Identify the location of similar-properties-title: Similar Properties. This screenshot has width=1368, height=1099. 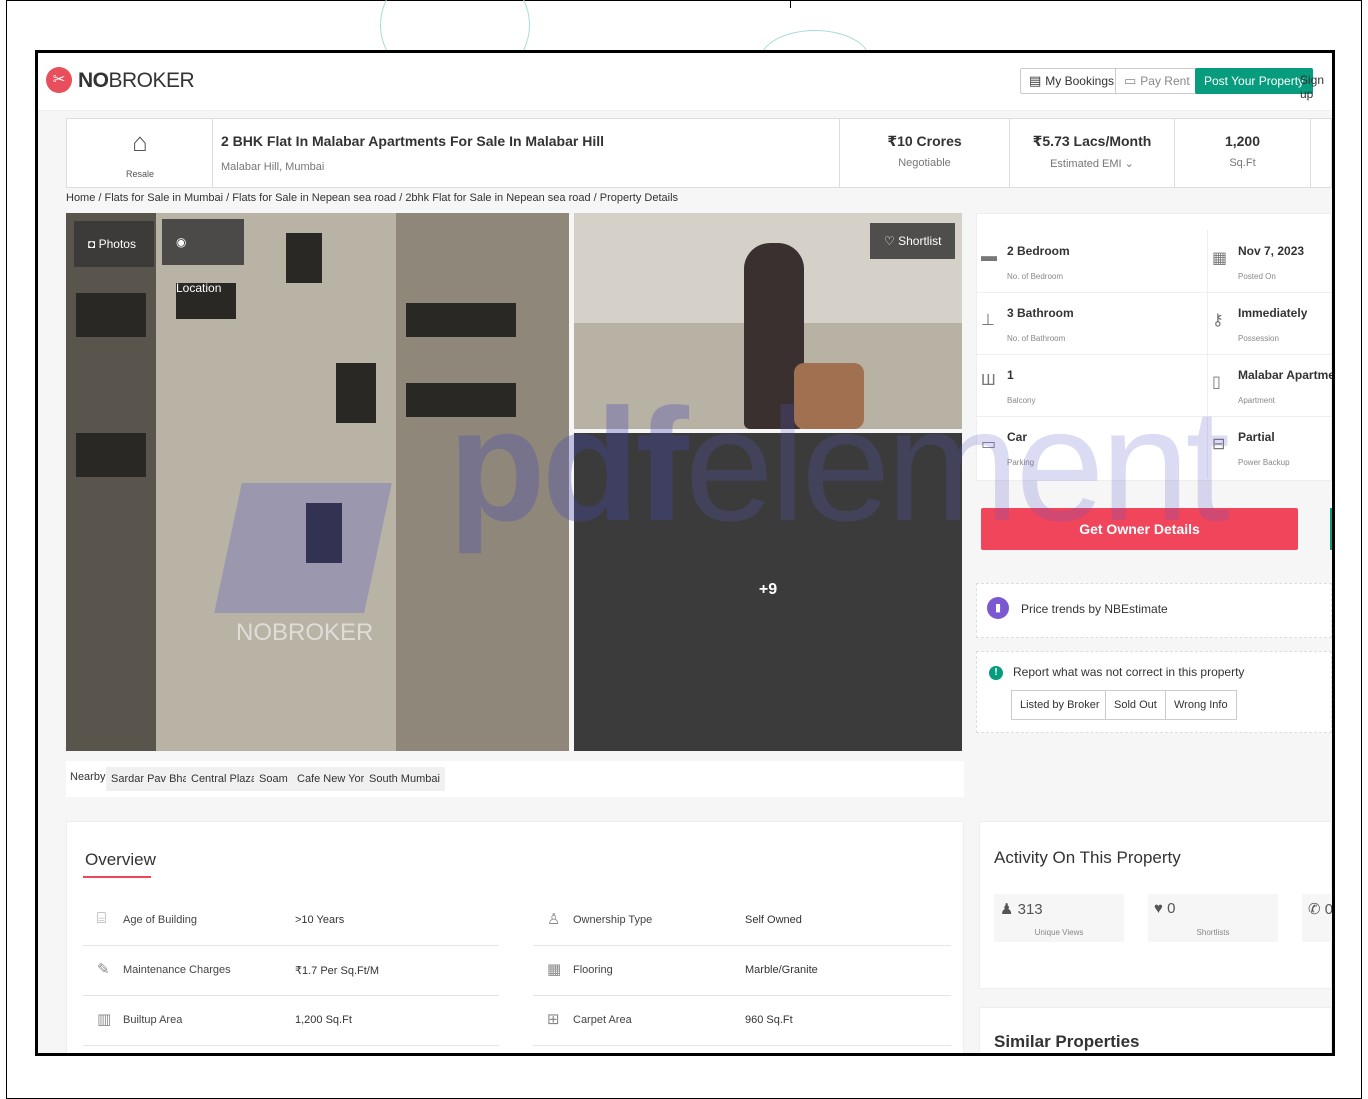
(1067, 1041).